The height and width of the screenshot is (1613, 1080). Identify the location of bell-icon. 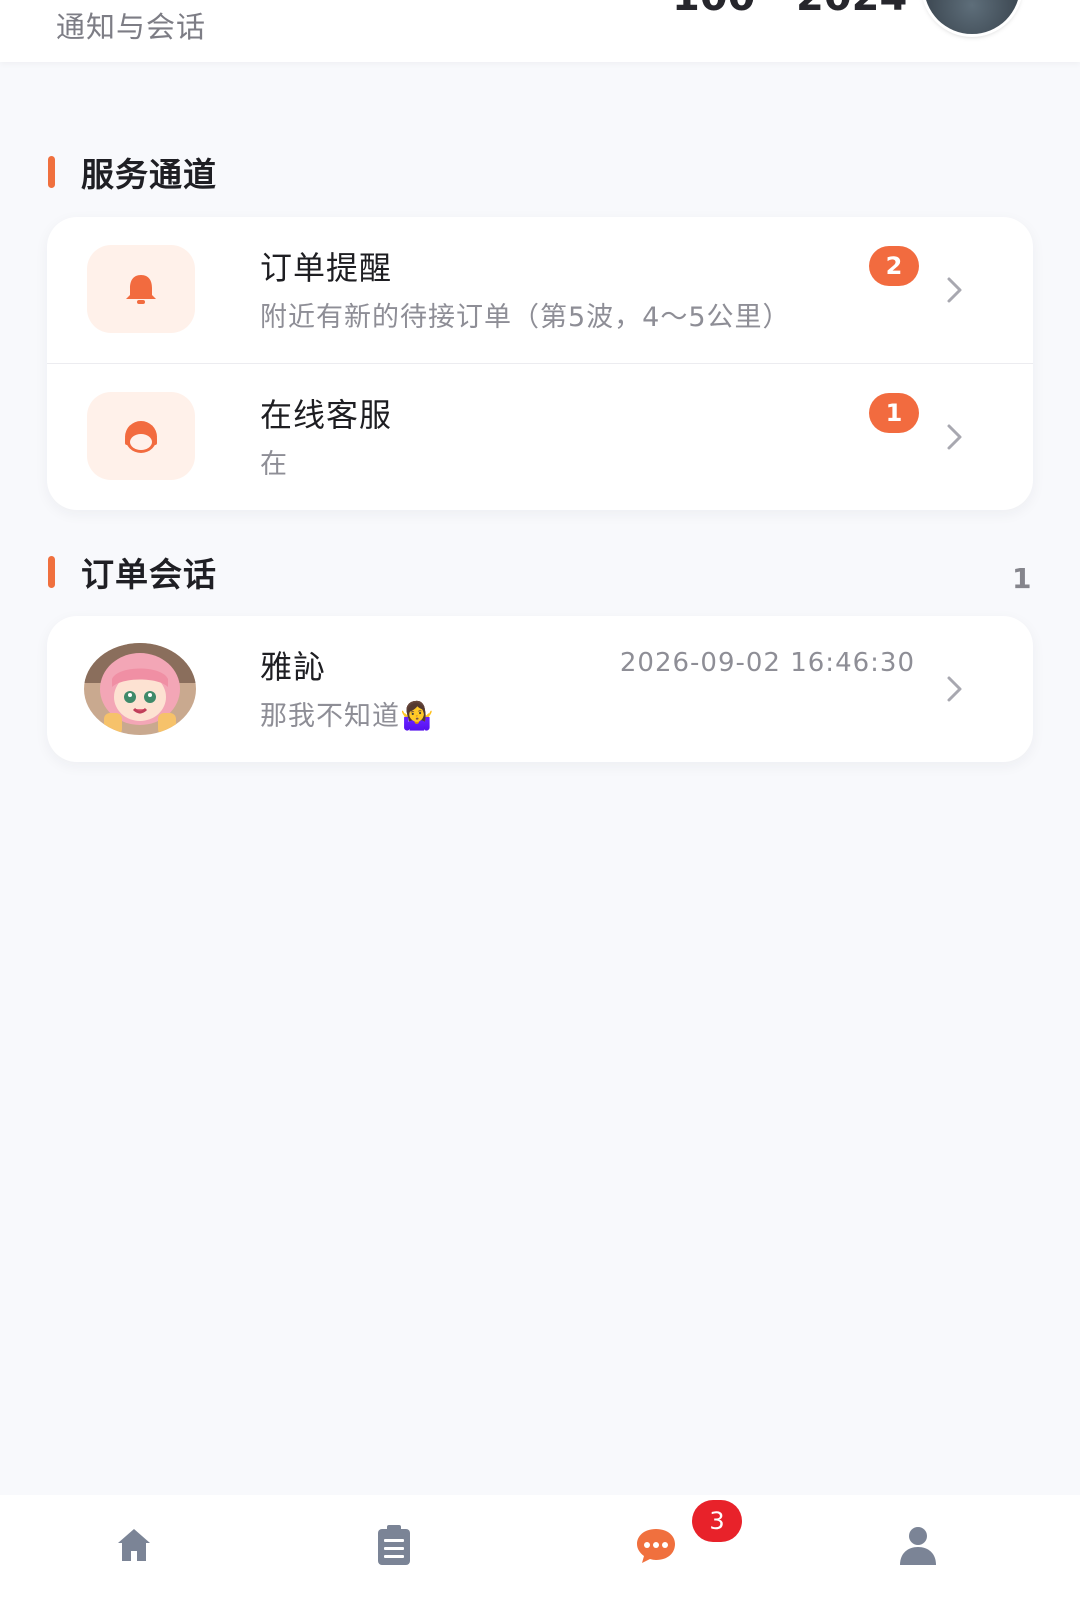
(141, 289).